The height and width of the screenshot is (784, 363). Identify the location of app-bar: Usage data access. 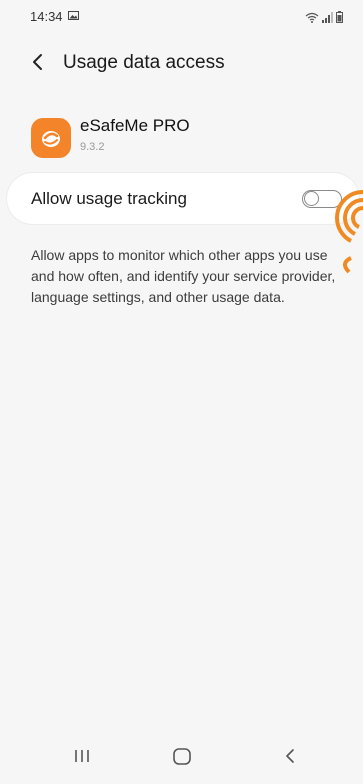
(181, 64).